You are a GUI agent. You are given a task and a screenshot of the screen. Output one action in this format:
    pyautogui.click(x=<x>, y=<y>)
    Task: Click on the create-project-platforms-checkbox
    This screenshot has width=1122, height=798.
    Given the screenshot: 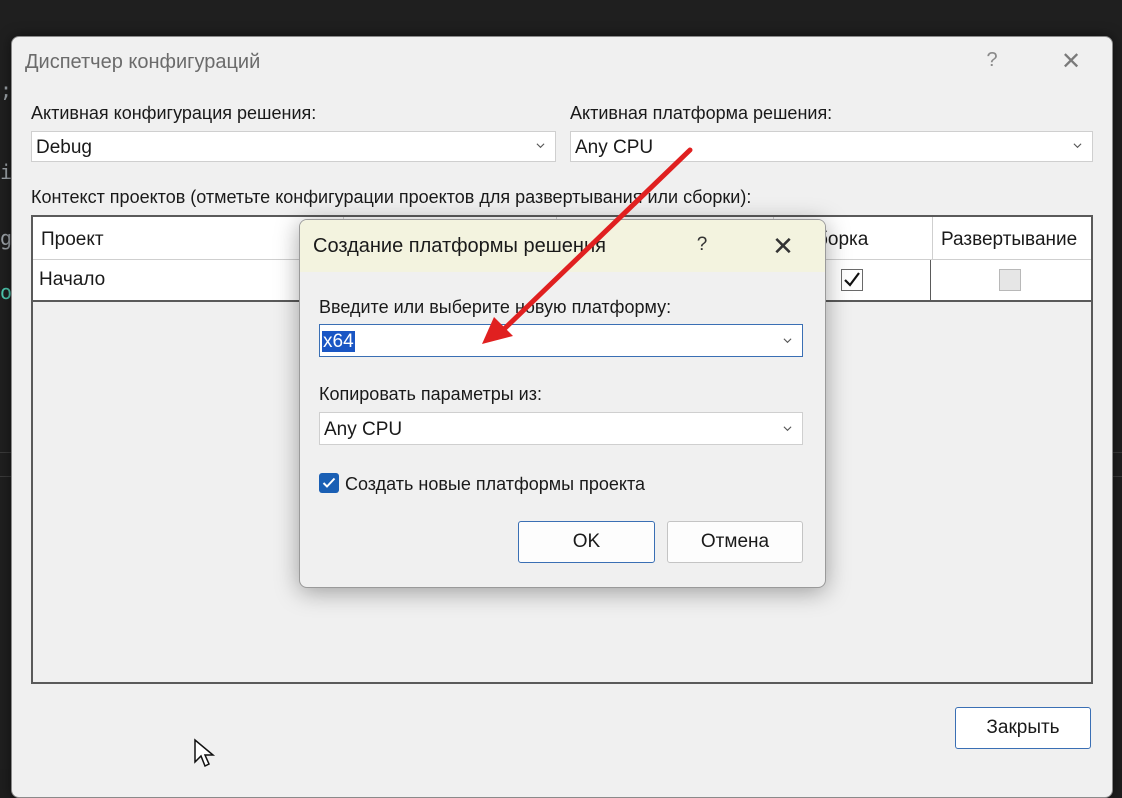 What is the action you would take?
    pyautogui.click(x=329, y=483)
    